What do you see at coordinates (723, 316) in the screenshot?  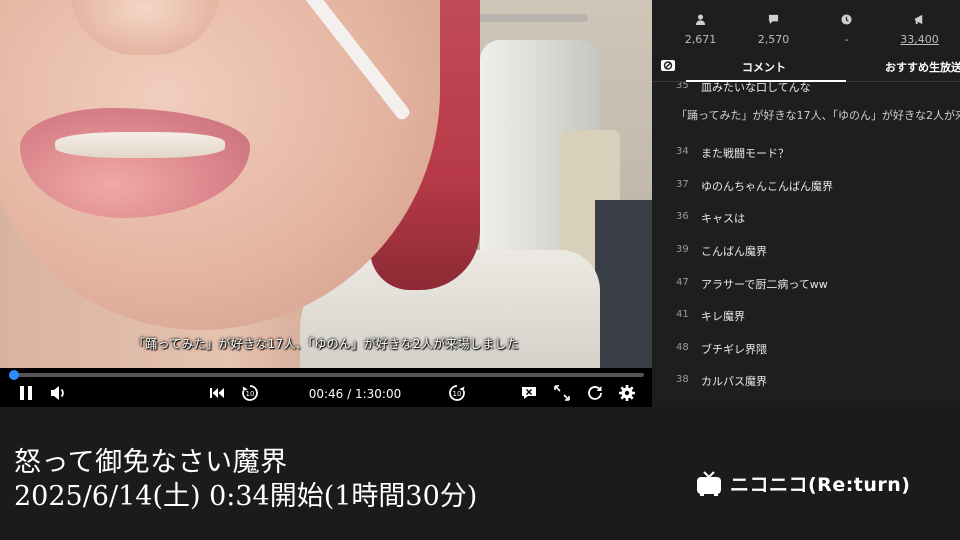 I see `comment-text: キレ魔界` at bounding box center [723, 316].